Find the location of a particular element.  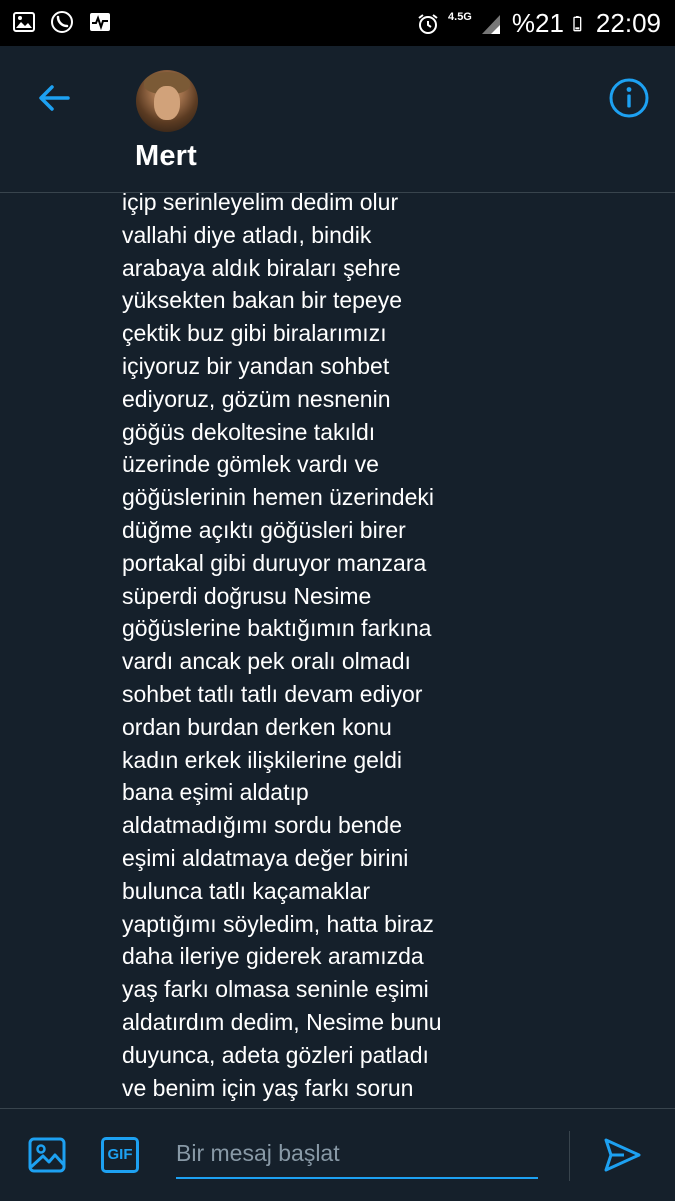

message-line: süperdi doğrusu Nesime is located at coordinates (247, 595).